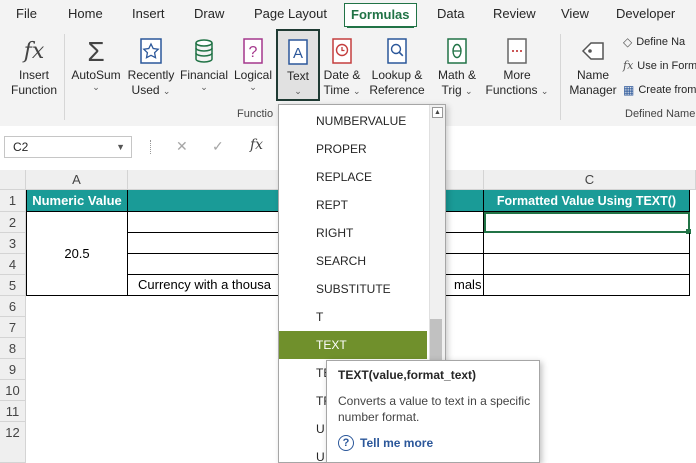 The image size is (696, 463). I want to click on svg-text: A, so click(298, 53).